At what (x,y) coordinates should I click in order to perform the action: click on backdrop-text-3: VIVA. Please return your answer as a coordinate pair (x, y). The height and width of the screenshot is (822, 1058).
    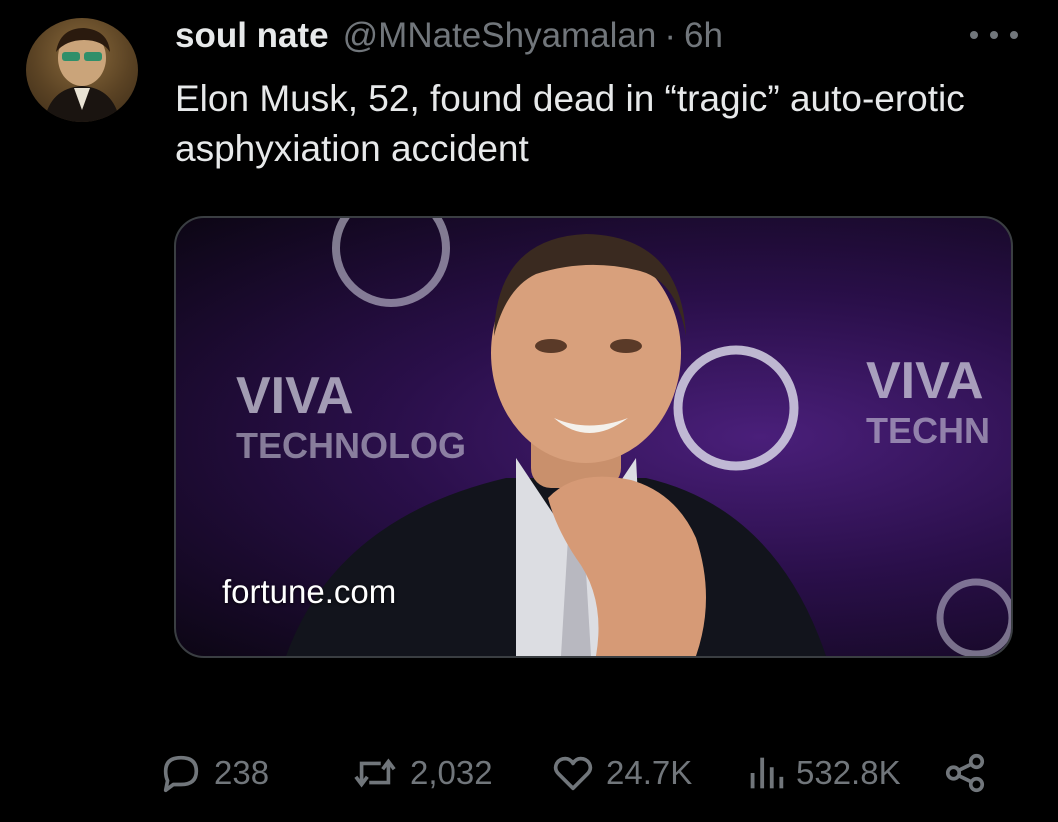
    Looking at the image, I should click on (925, 381).